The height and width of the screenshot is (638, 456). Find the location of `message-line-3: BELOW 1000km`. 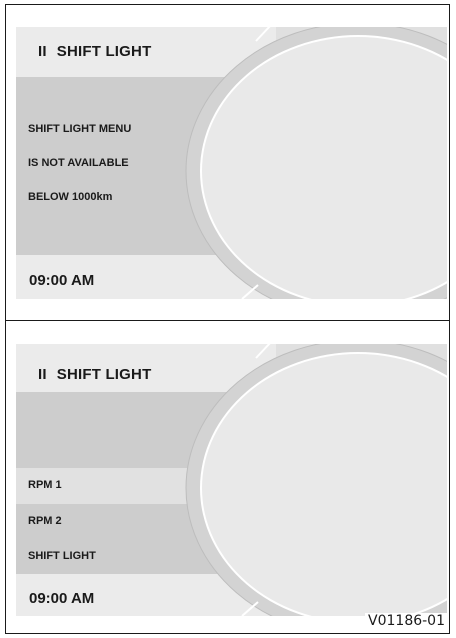

message-line-3: BELOW 1000km is located at coordinates (70, 197).